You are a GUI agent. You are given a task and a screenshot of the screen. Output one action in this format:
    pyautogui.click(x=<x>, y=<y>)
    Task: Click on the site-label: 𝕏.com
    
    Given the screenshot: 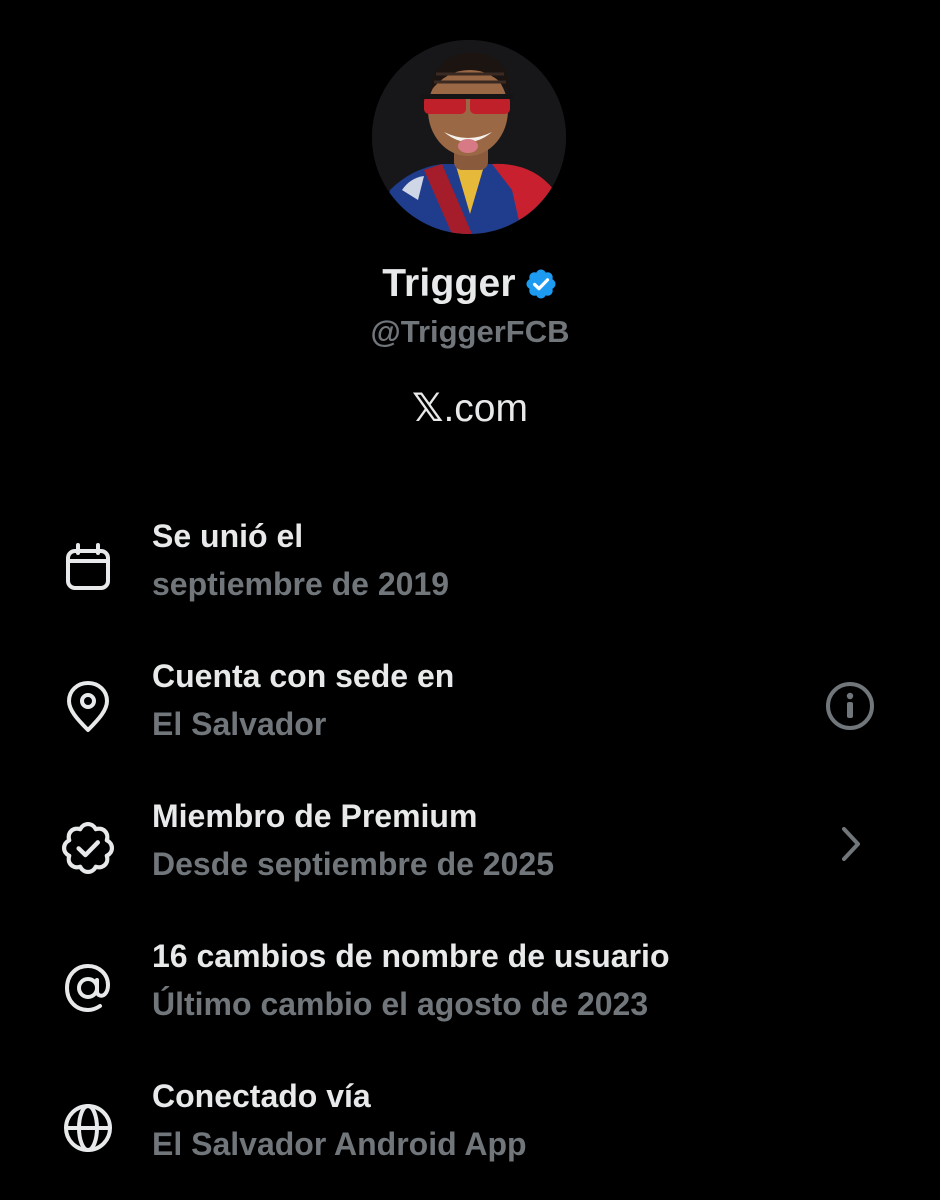 What is the action you would take?
    pyautogui.click(x=470, y=408)
    